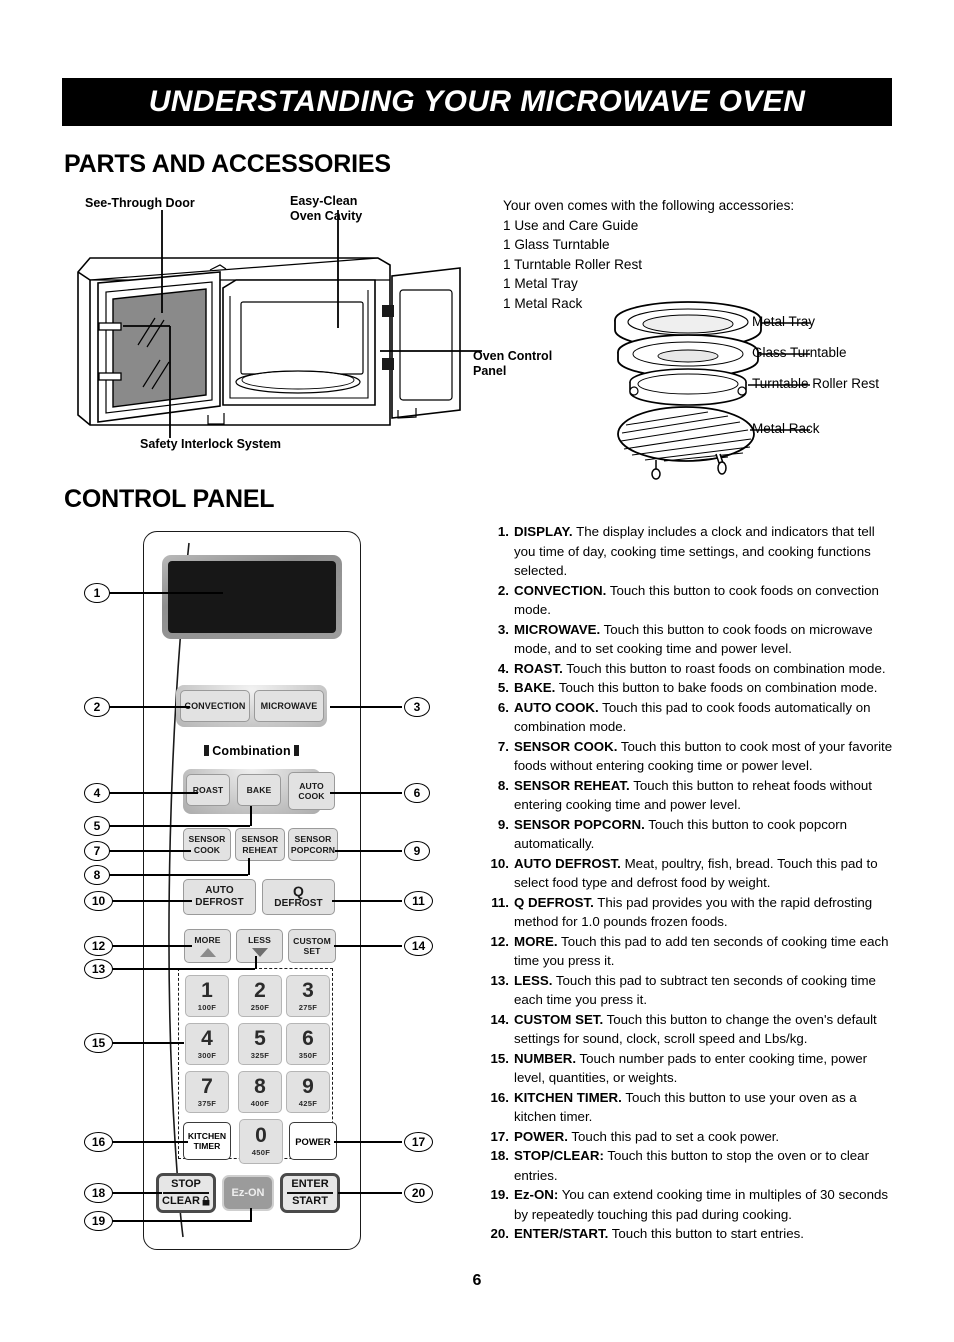  Describe the element at coordinates (308, 1044) in the screenshot. I see `number-key-6: 6 350F` at that location.